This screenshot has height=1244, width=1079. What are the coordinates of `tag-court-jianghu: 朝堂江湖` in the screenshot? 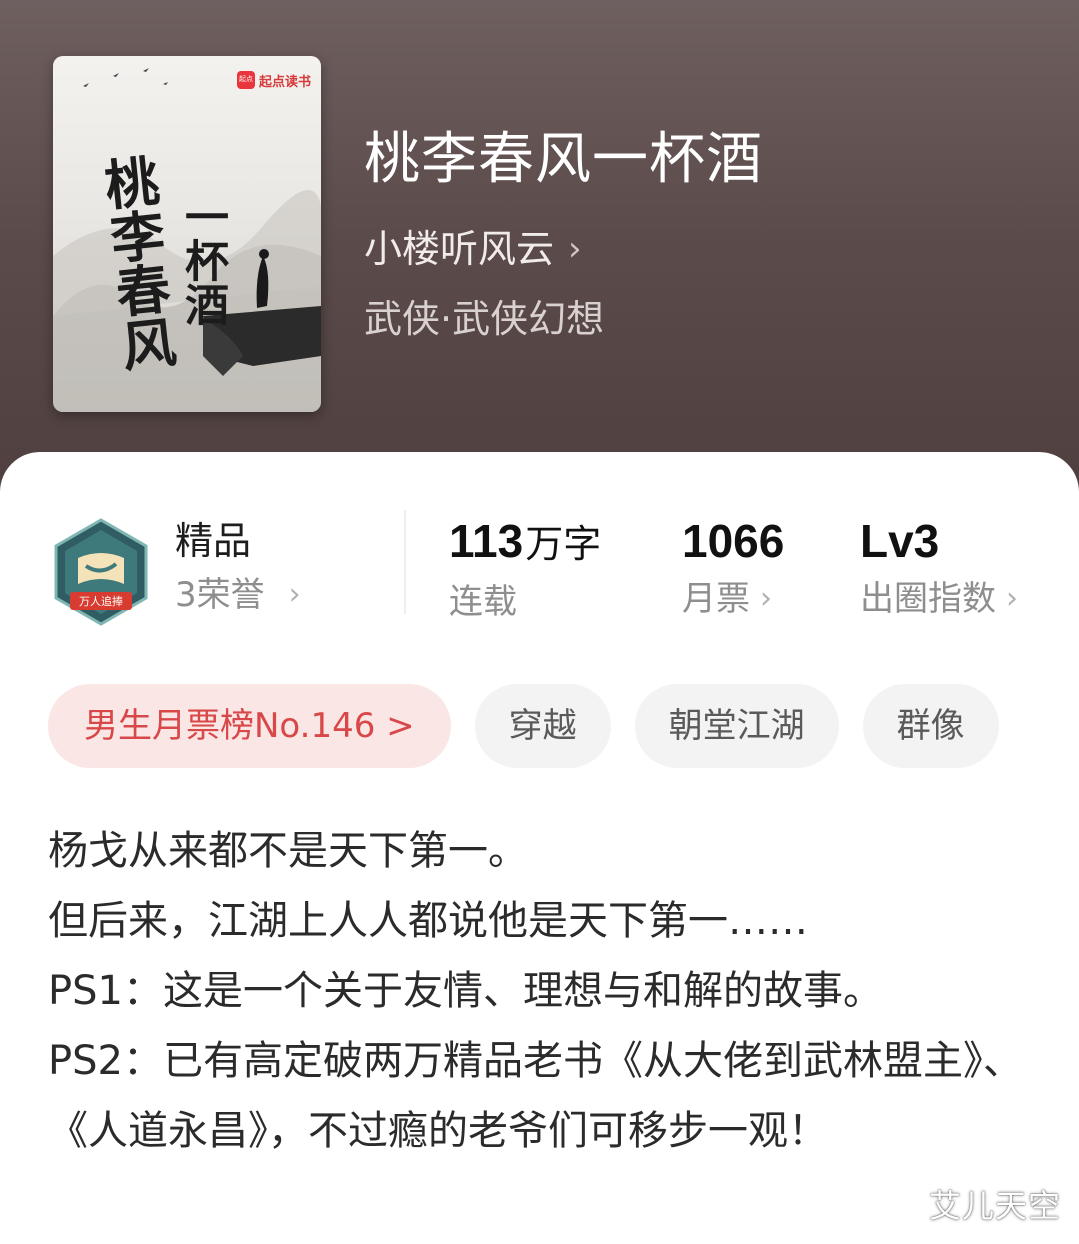 It's located at (736, 726).